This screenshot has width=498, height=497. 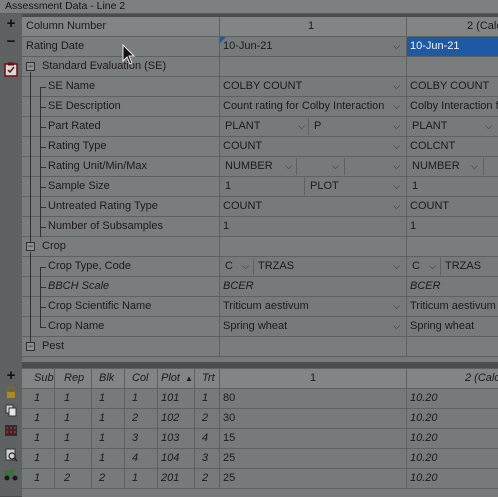 What do you see at coordinates (452, 86) in the screenshot?
I see `se-name-col2-field: COLBY COUNT` at bounding box center [452, 86].